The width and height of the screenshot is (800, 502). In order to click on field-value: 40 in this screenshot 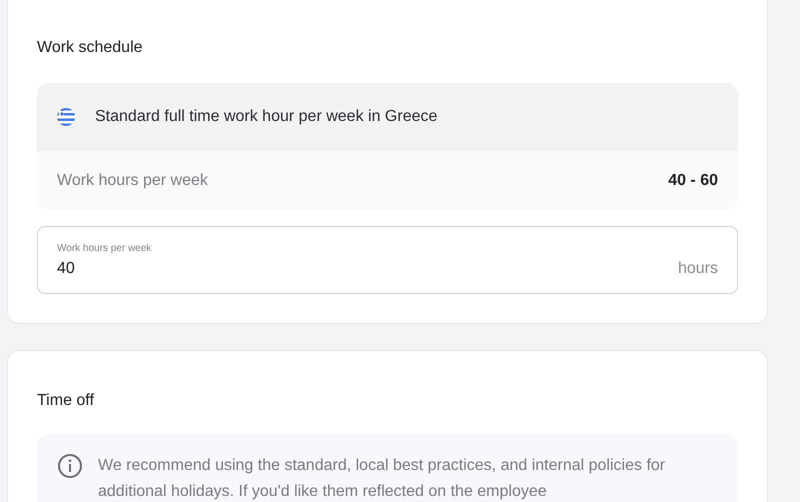, I will do `click(66, 269)`.